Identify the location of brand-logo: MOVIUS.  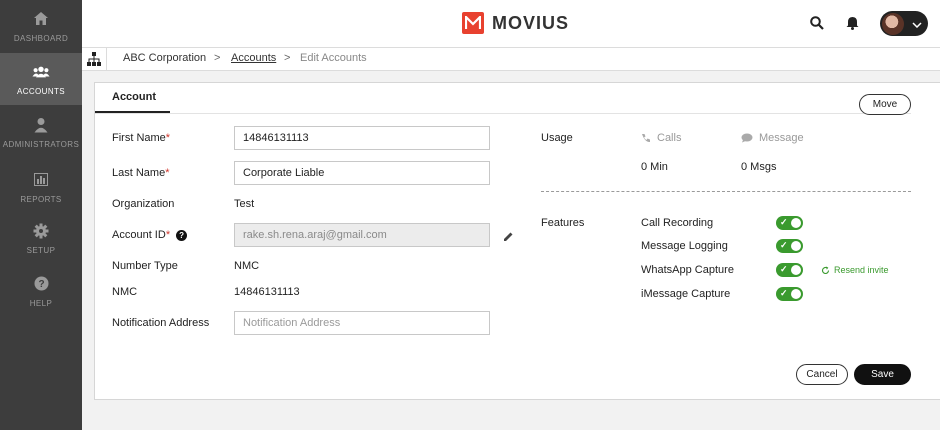
(515, 23).